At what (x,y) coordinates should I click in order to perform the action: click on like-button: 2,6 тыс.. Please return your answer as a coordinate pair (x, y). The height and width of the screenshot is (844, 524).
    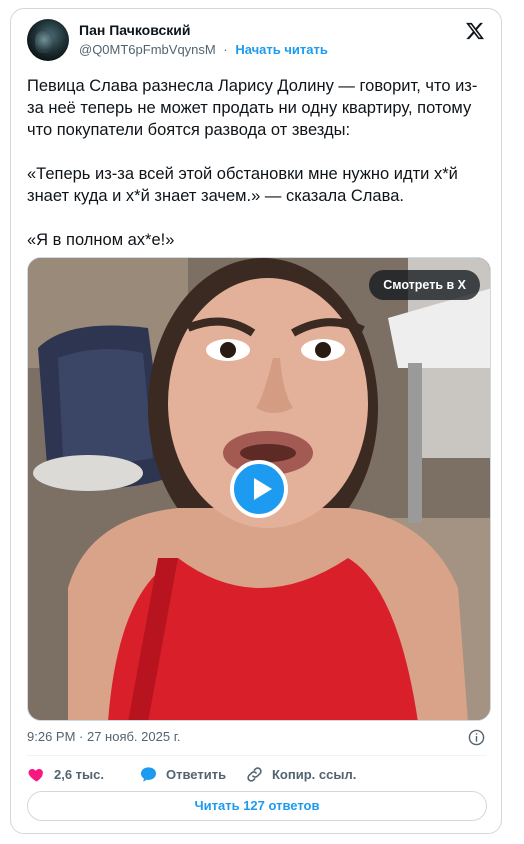
    Looking at the image, I should click on (65, 774).